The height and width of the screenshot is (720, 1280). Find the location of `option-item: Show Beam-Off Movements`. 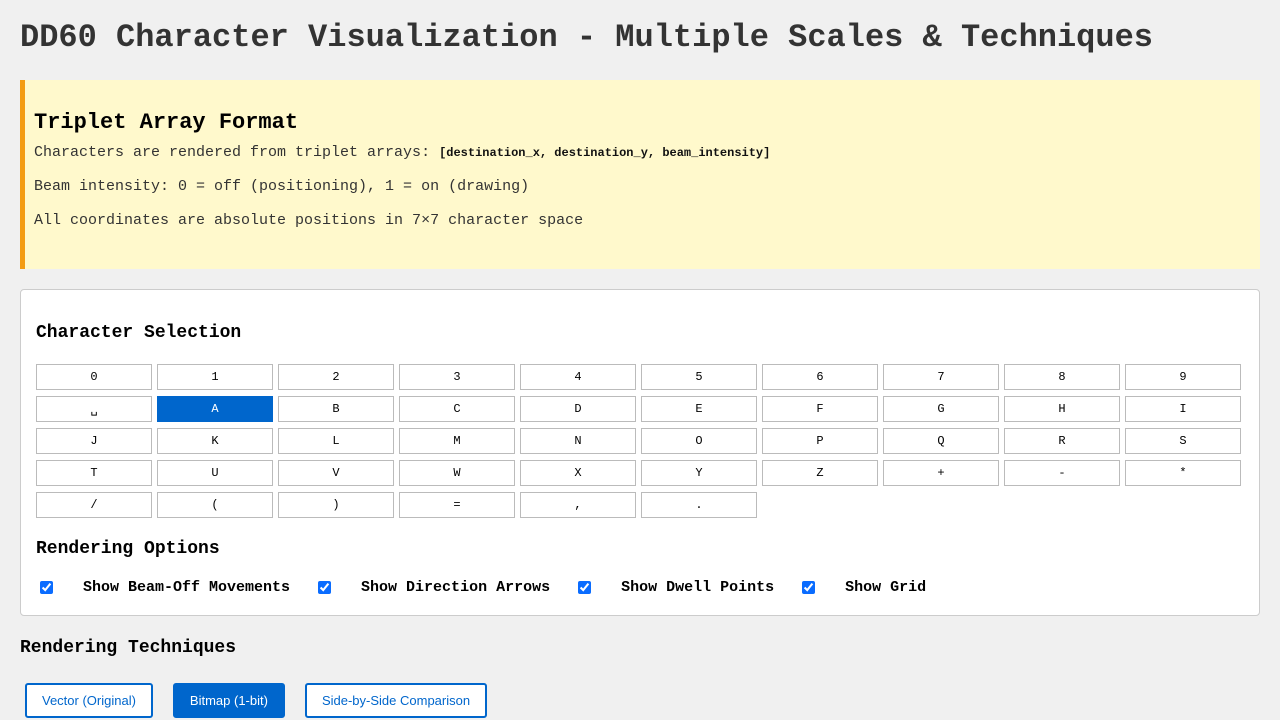

option-item: Show Beam-Off Movements is located at coordinates (163, 587).